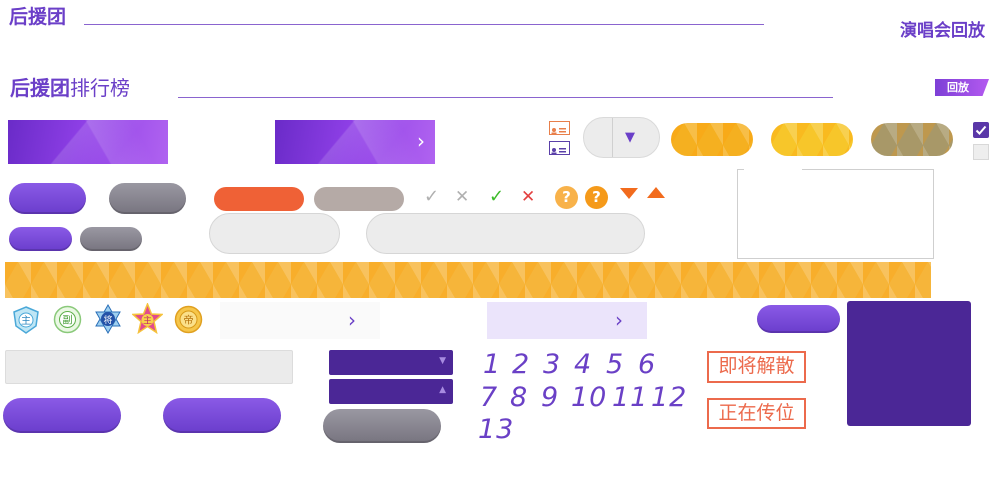  I want to click on number-10: 10, so click(589, 397).